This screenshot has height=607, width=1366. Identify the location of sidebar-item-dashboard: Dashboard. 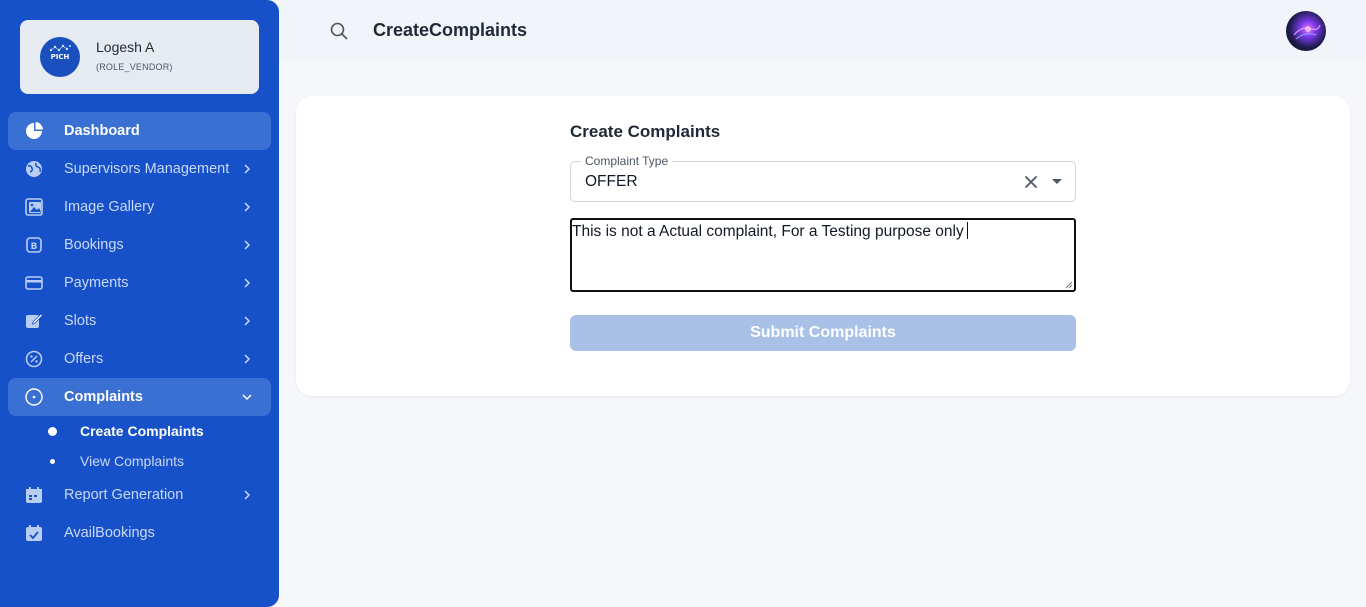
(139, 131).